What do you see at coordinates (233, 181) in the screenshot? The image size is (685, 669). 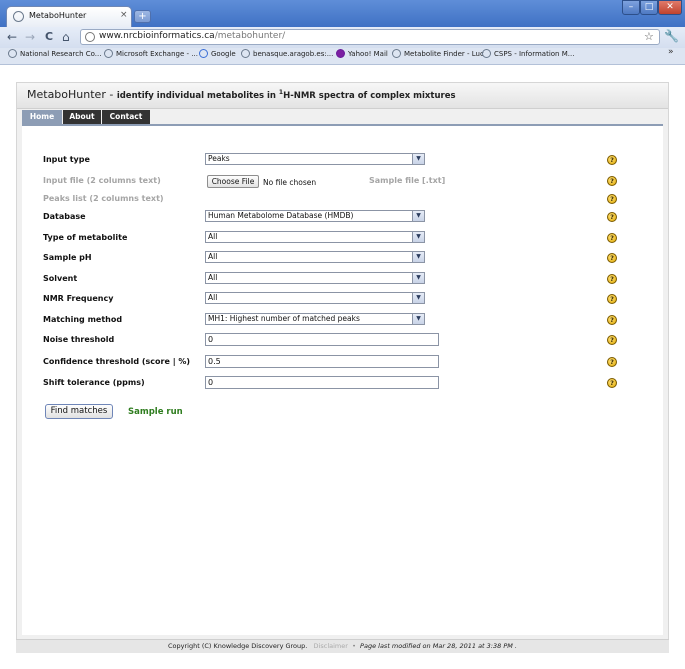 I see `choose-file-button: Choose File` at bounding box center [233, 181].